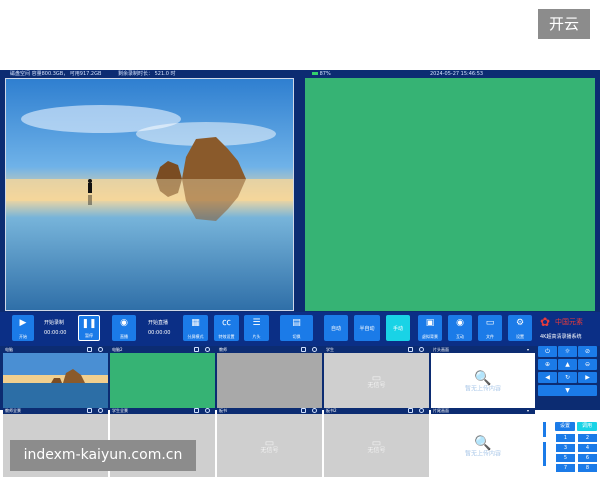  I want to click on battery-percent: 87%, so click(325, 74).